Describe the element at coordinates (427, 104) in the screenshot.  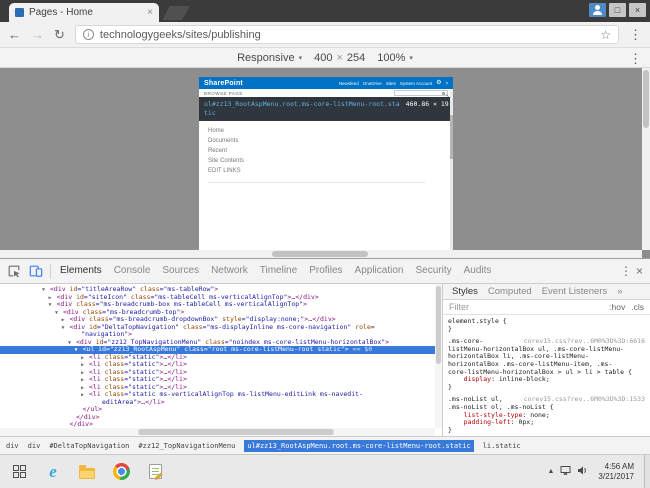
I see `tooltip-dimensions: 460.86 × 19` at that location.